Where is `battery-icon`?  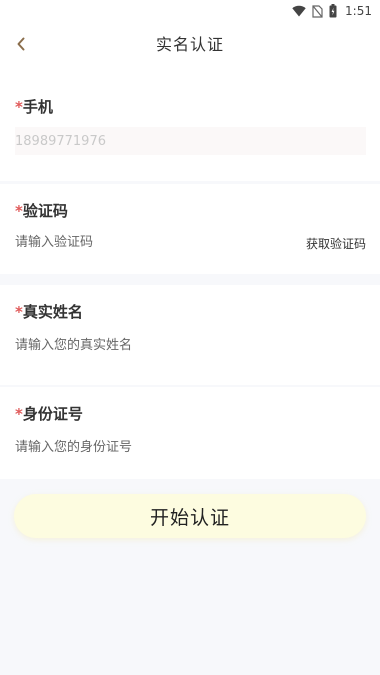 battery-icon is located at coordinates (333, 11).